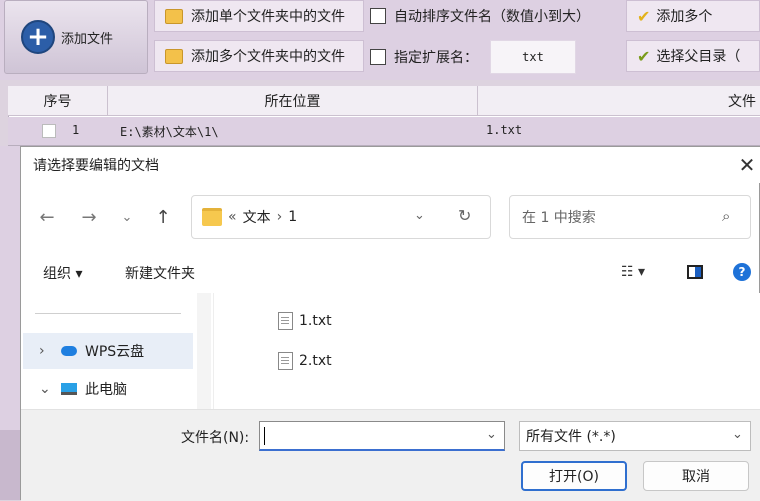 The image size is (760, 501). Describe the element at coordinates (341, 217) in the screenshot. I see `address-bar: « 文本 › 1 ⌄ ↻` at that location.